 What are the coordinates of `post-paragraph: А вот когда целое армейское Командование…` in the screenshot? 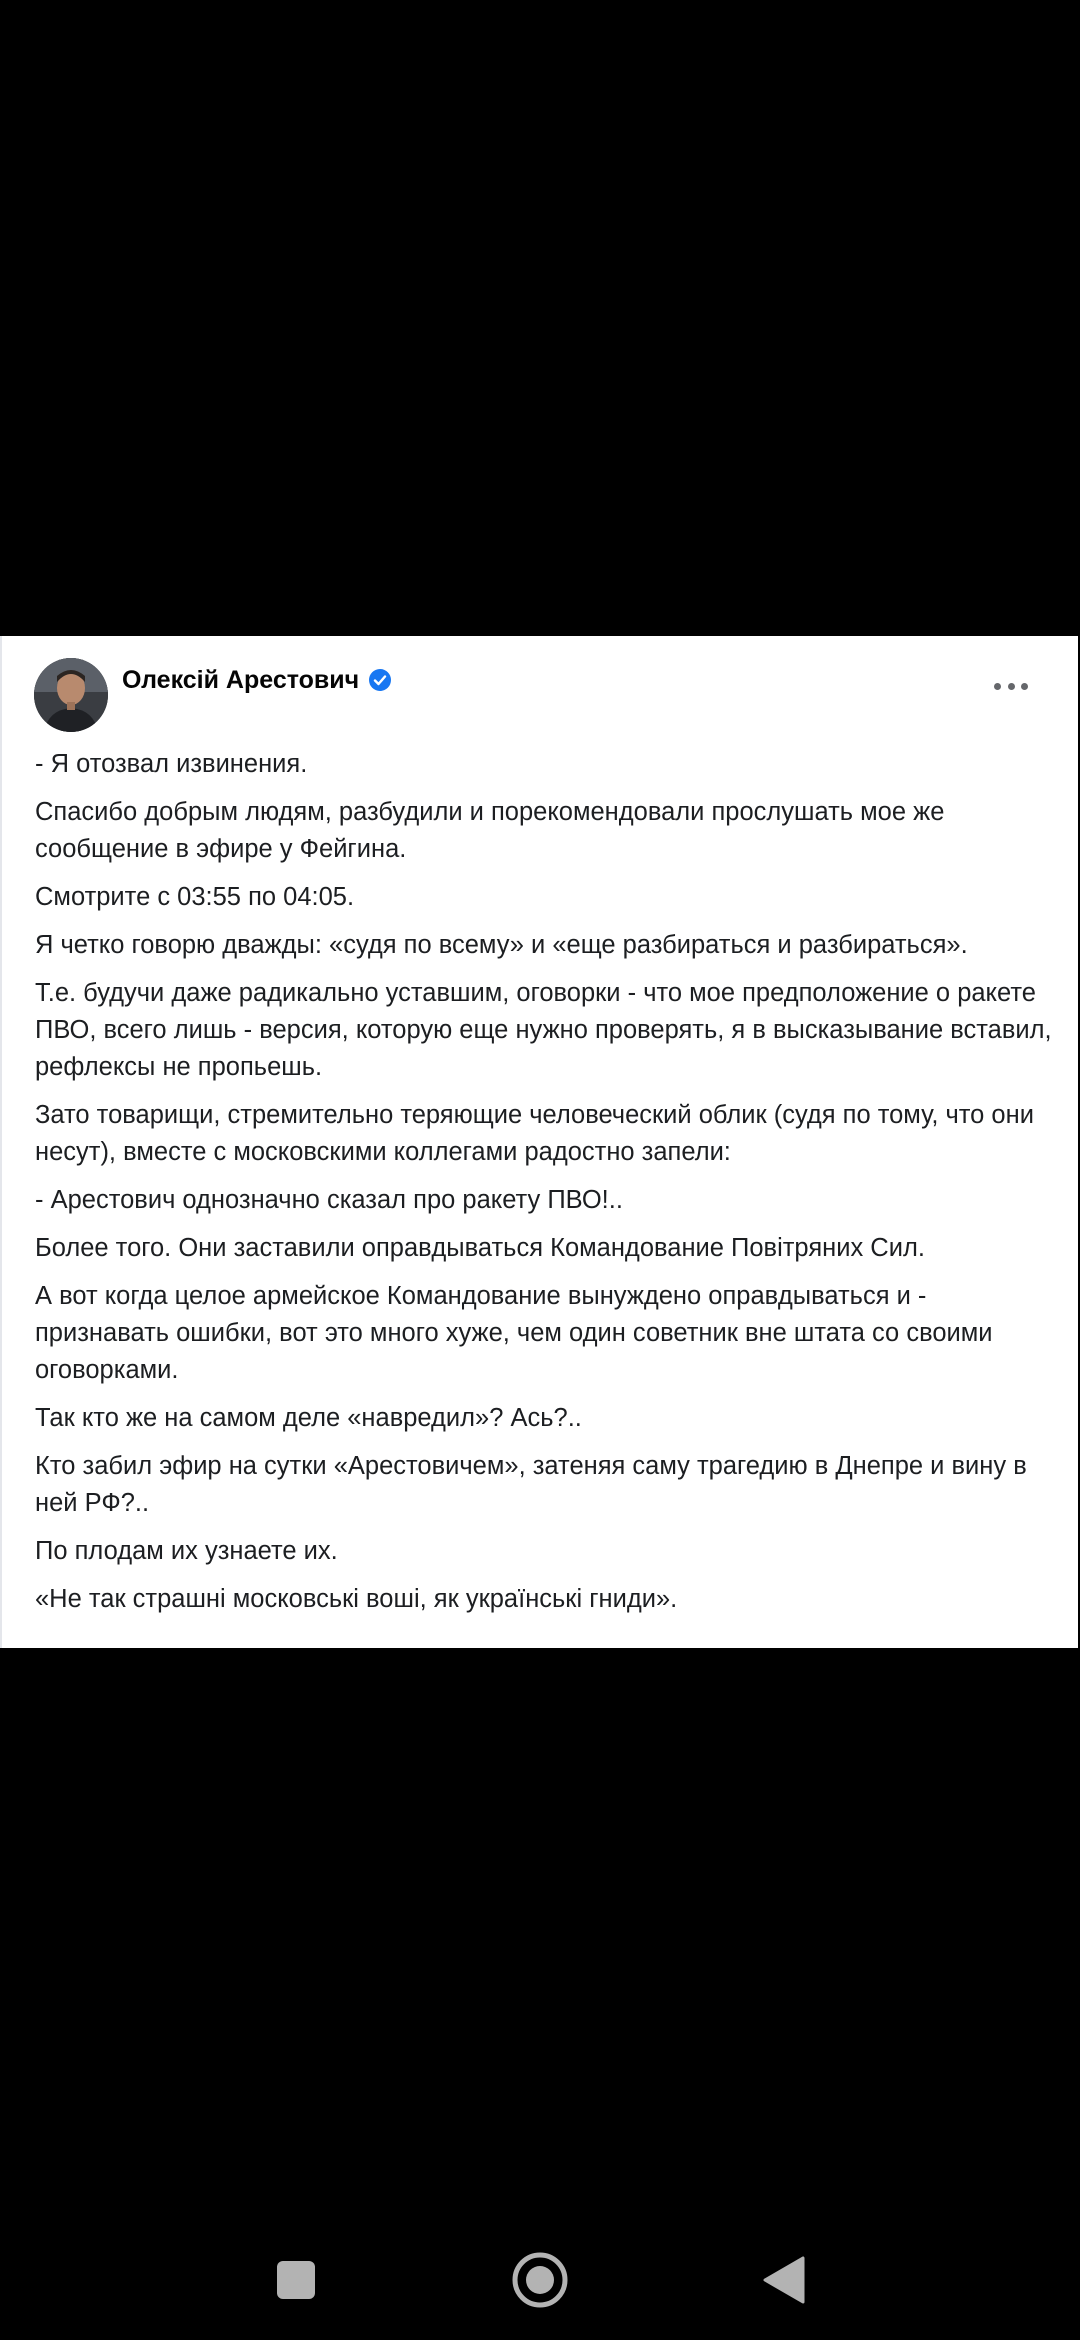 It's located at (514, 1333).